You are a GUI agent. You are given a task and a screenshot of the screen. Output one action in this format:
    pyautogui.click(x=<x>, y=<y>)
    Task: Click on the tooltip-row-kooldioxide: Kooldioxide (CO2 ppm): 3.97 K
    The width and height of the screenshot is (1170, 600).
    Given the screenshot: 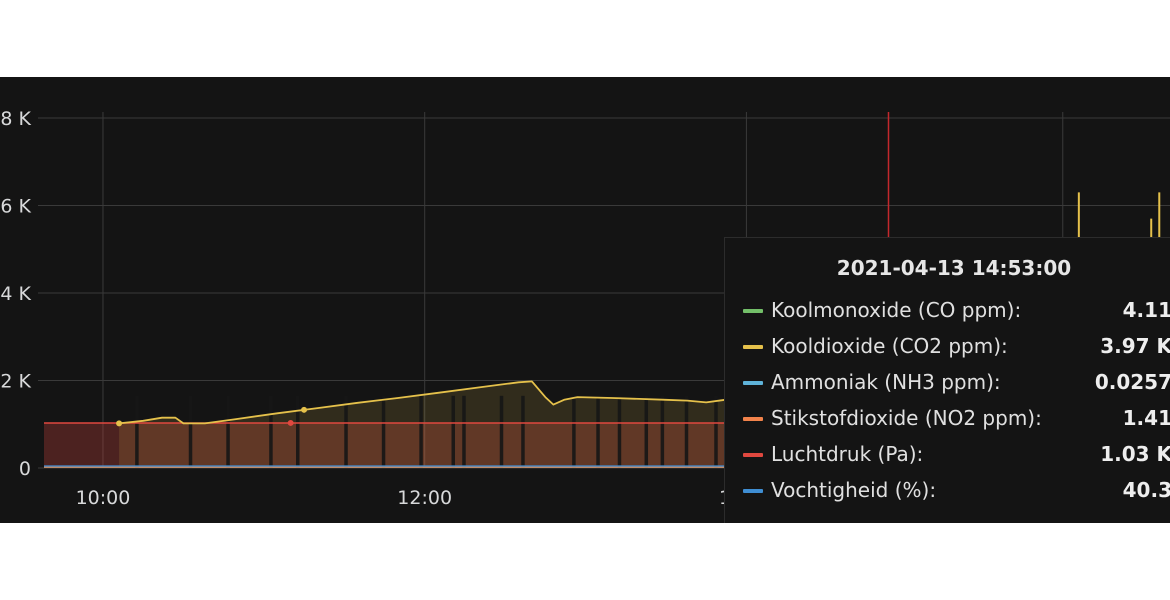 What is the action you would take?
    pyautogui.click(x=956, y=347)
    